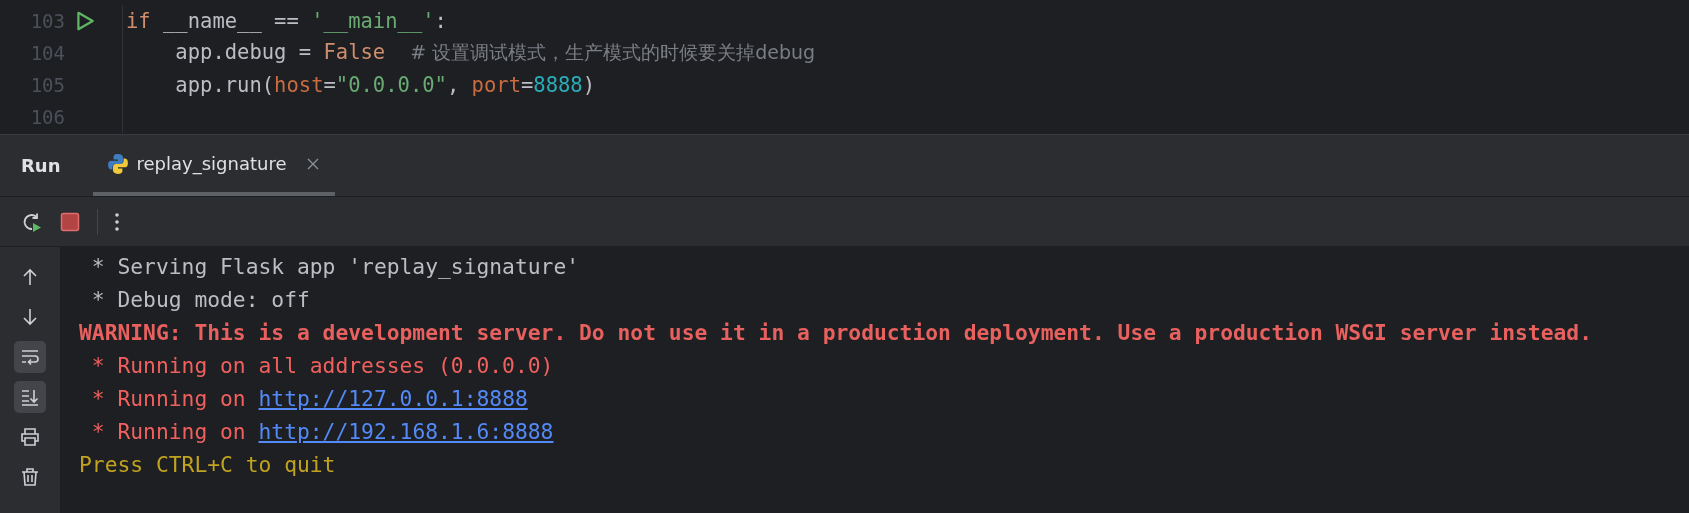 The height and width of the screenshot is (513, 1689). Describe the element at coordinates (335, 266) in the screenshot. I see `console-text: * Serving Flask app 'replay_signature'` at that location.